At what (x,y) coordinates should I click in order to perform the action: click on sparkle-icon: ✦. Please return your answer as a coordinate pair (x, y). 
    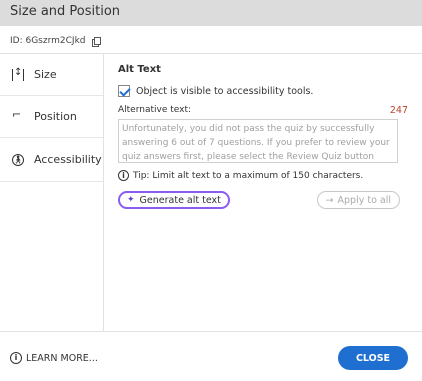
    Looking at the image, I should click on (131, 200).